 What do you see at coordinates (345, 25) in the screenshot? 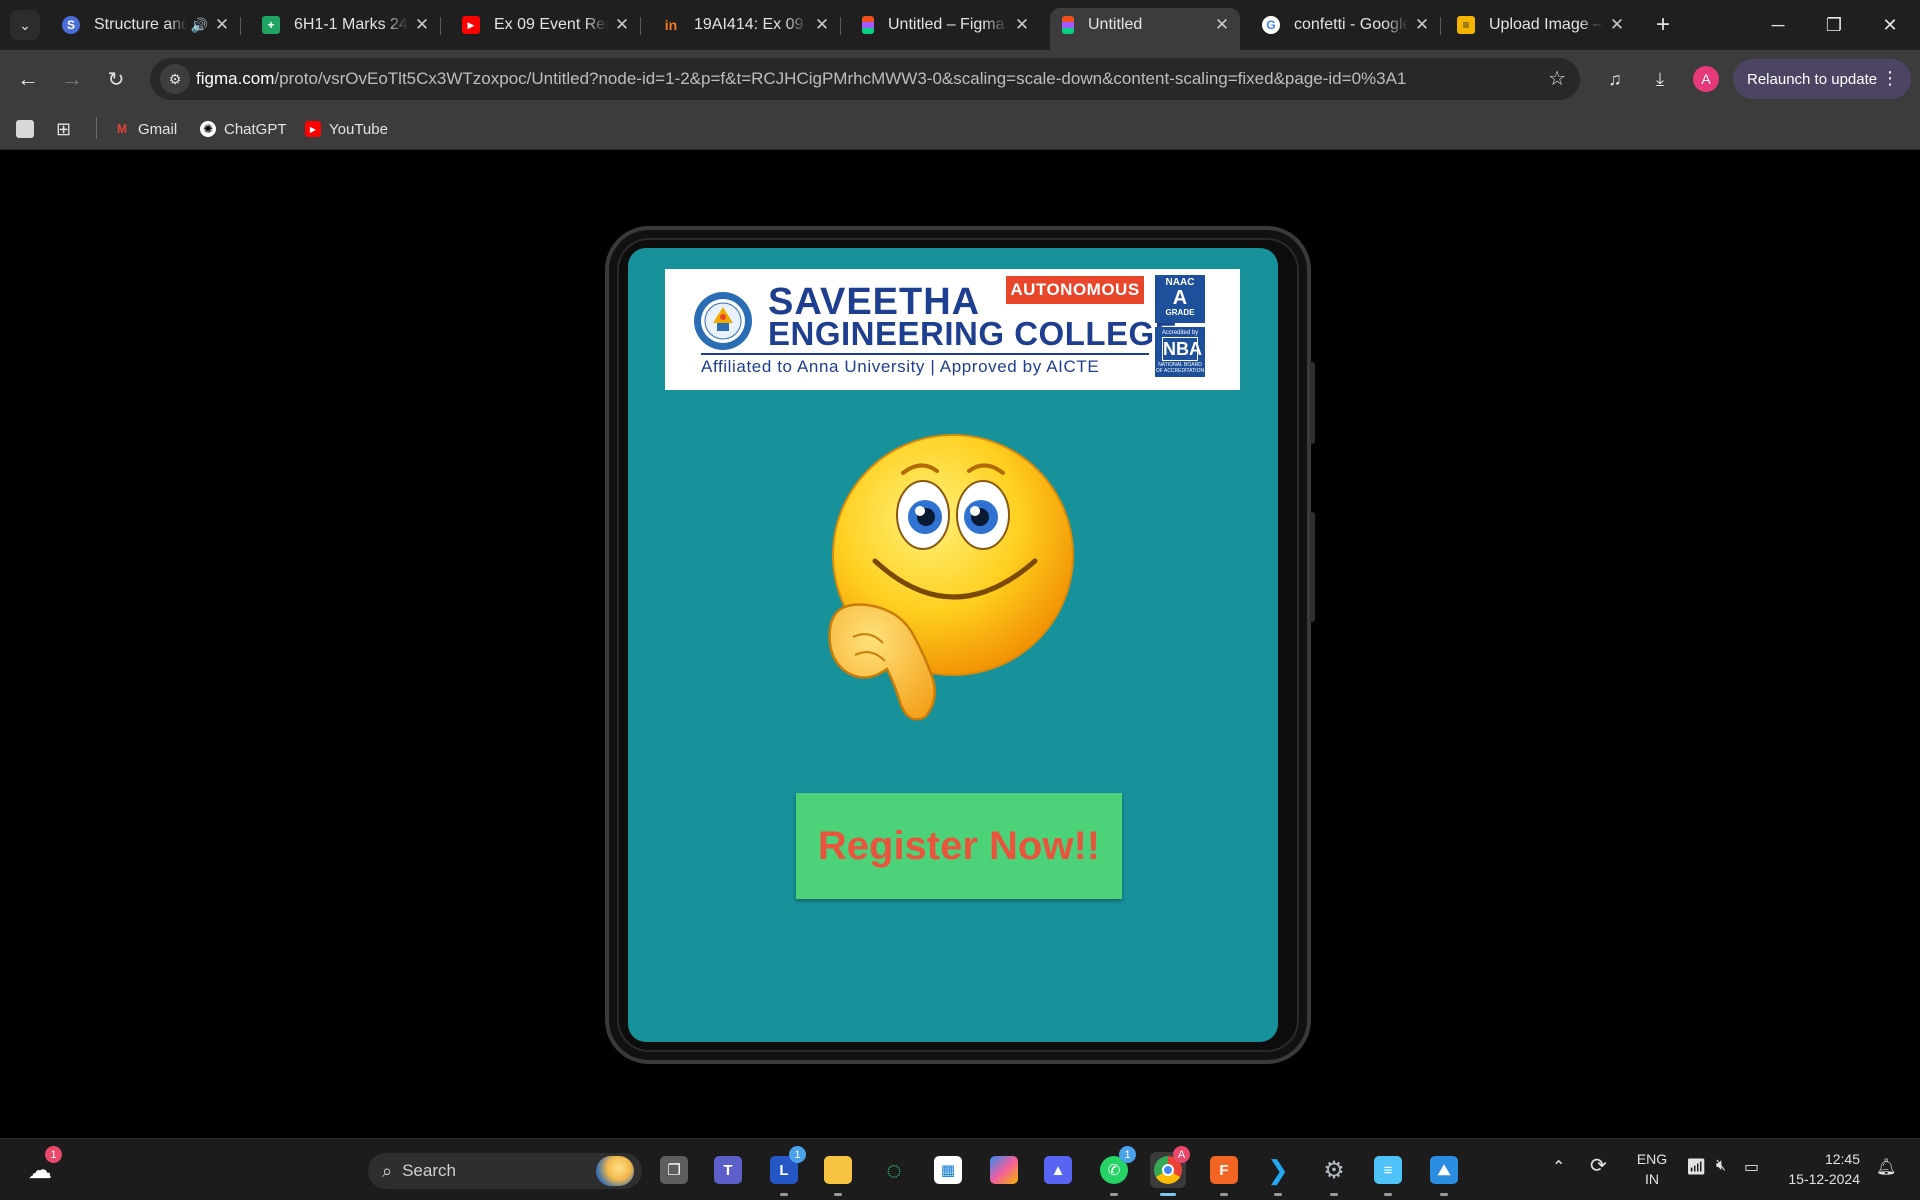
I see `tab-marks: + 6H1-1 Marks 24- ✕` at bounding box center [345, 25].